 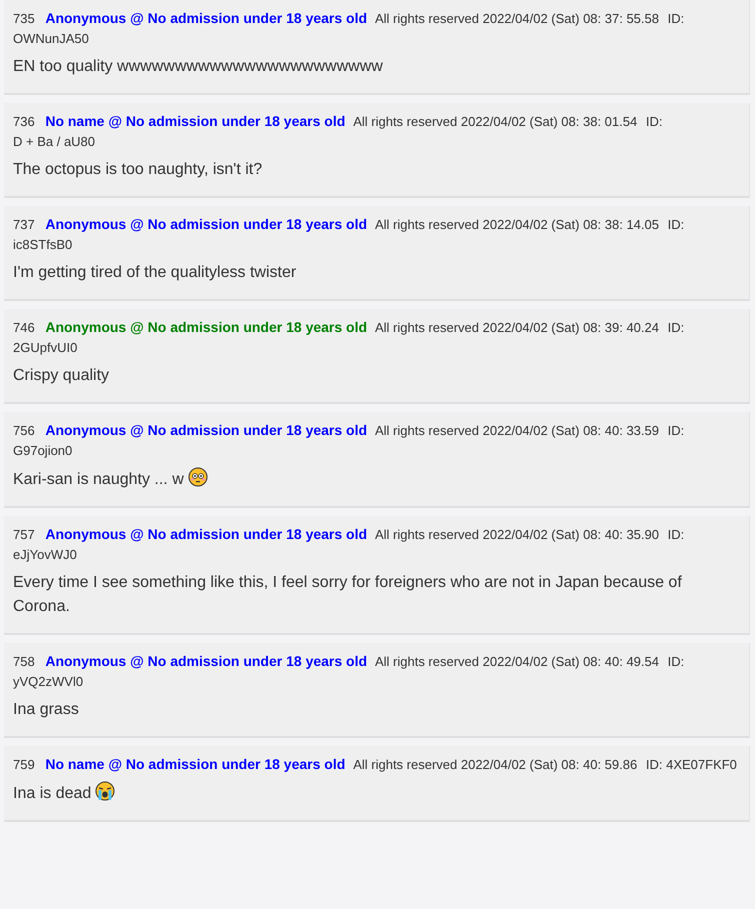 What do you see at coordinates (24, 121) in the screenshot?
I see `post-number: 736` at bounding box center [24, 121].